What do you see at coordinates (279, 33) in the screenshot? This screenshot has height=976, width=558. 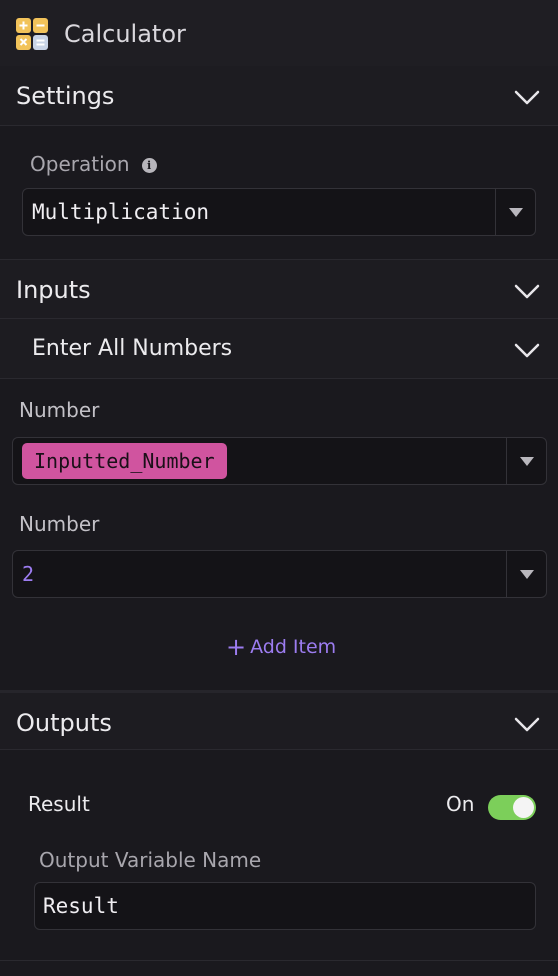 I see `title-bar: Calculator` at bounding box center [279, 33].